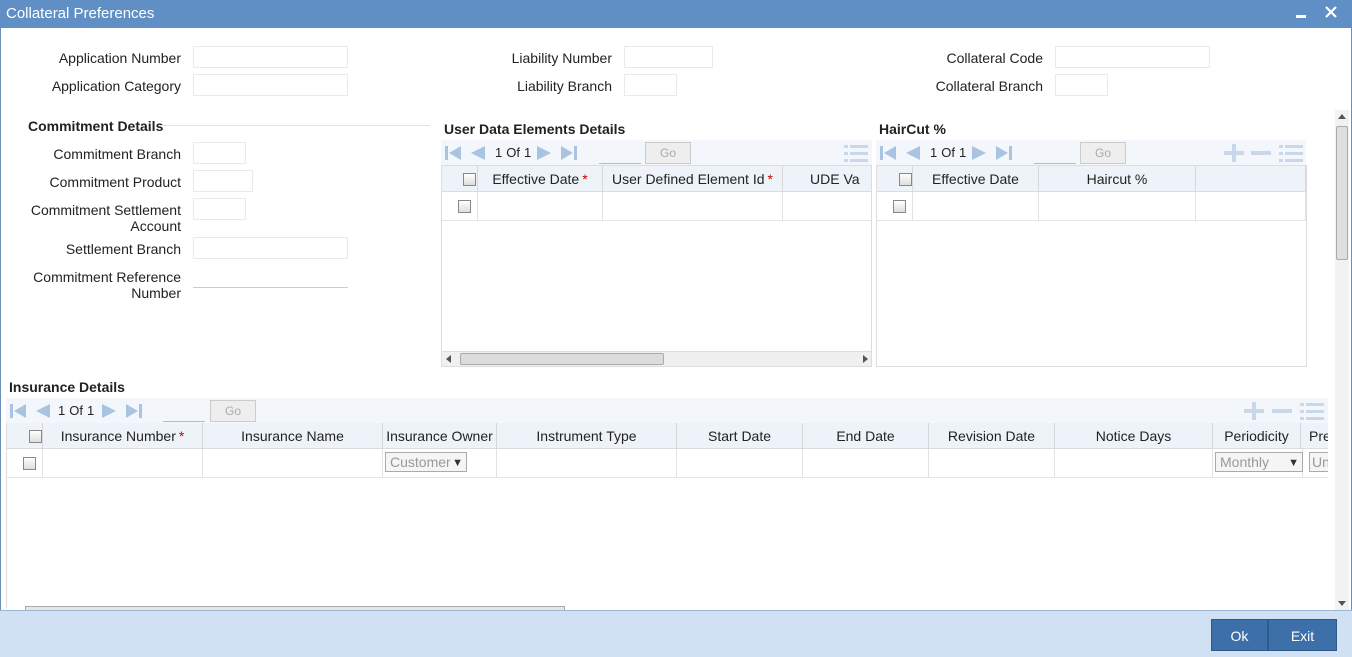 The image size is (1352, 657). Describe the element at coordinates (561, 58) in the screenshot. I see `liability-number-label: Liability Number` at that location.